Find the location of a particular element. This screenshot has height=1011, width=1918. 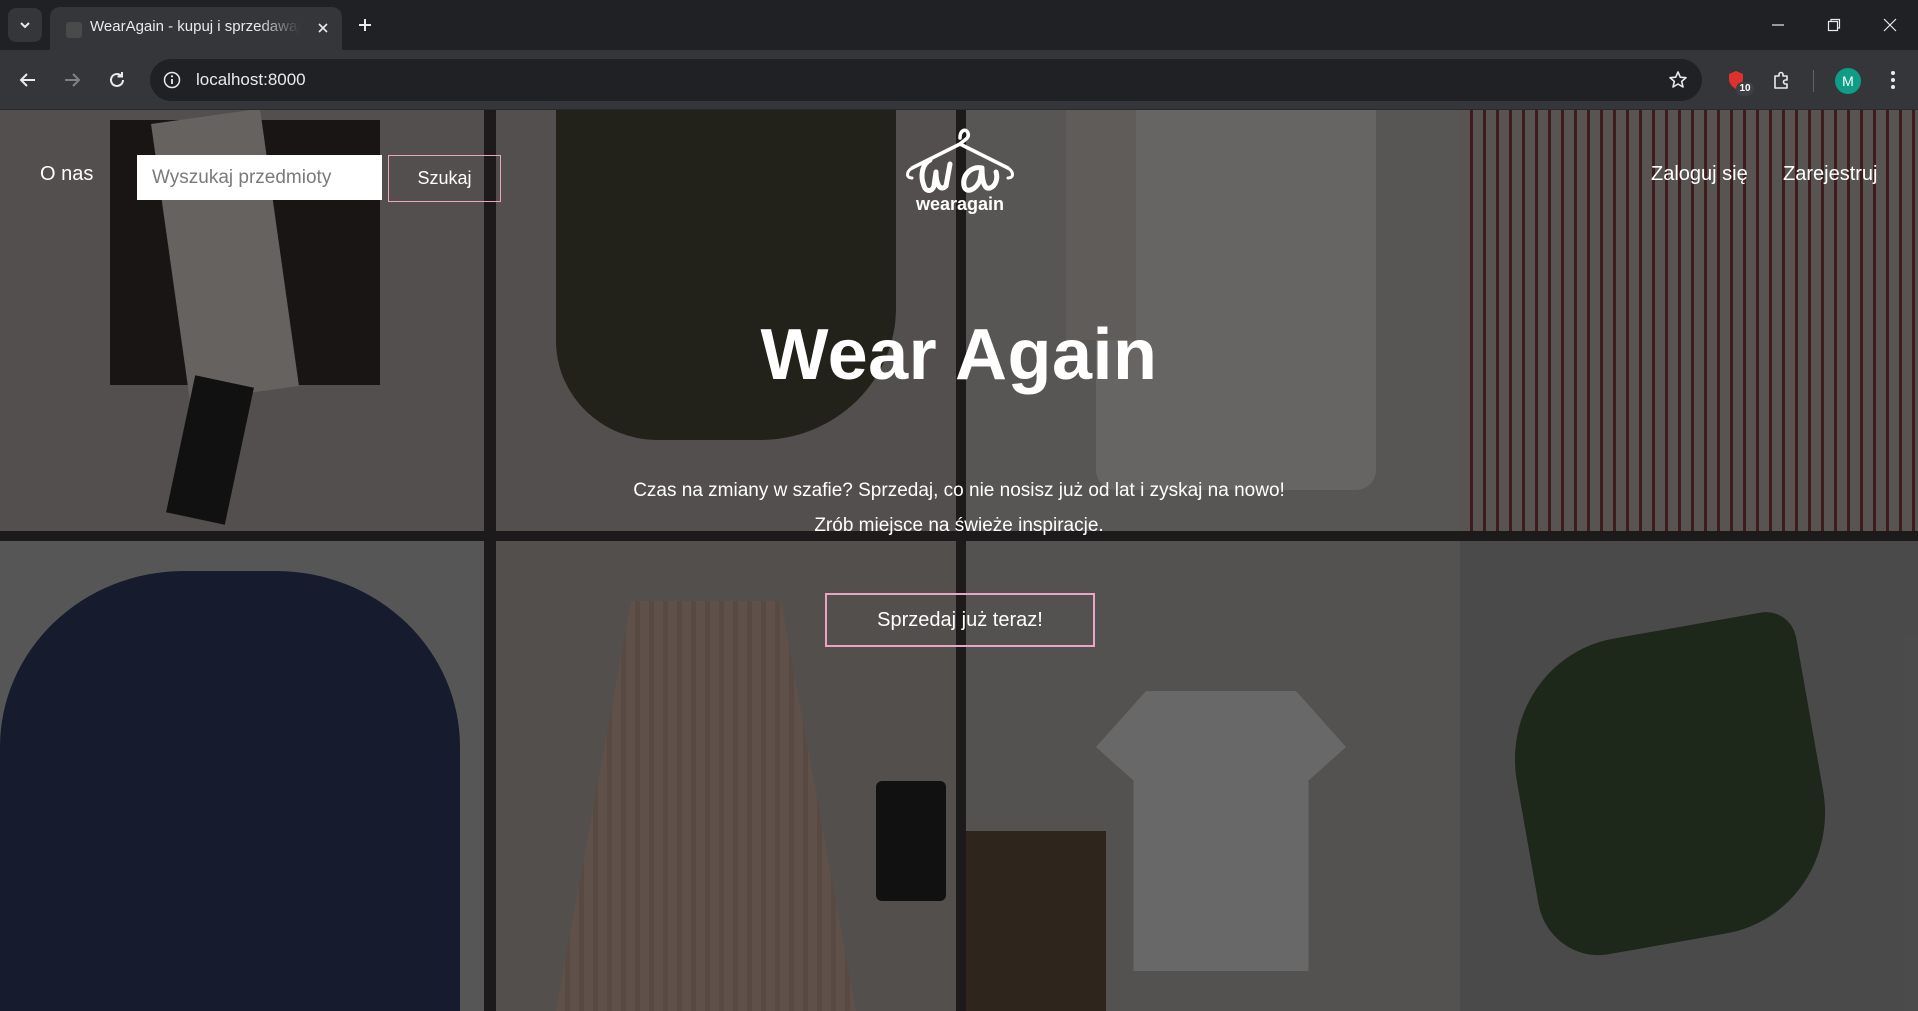

extensions-button is located at coordinates (1781, 80).